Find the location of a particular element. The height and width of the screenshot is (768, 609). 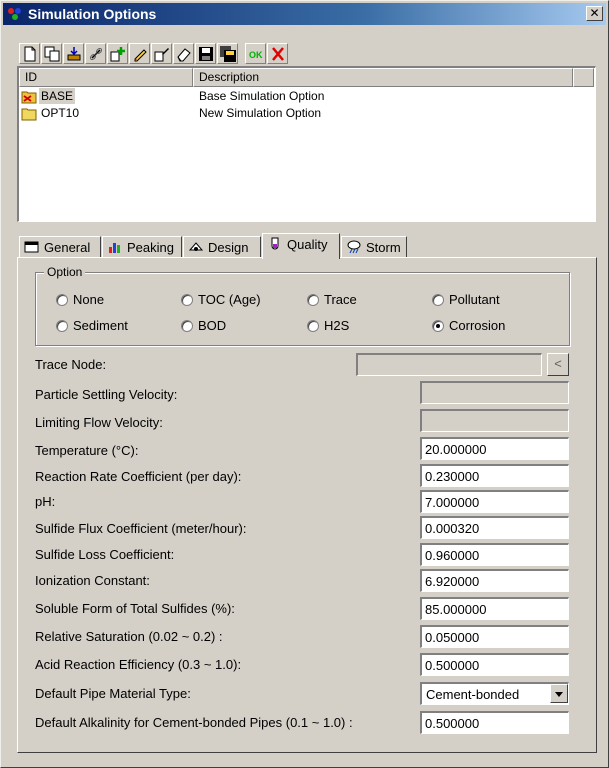

sulfide-loss-coefficient-field is located at coordinates (494, 554).